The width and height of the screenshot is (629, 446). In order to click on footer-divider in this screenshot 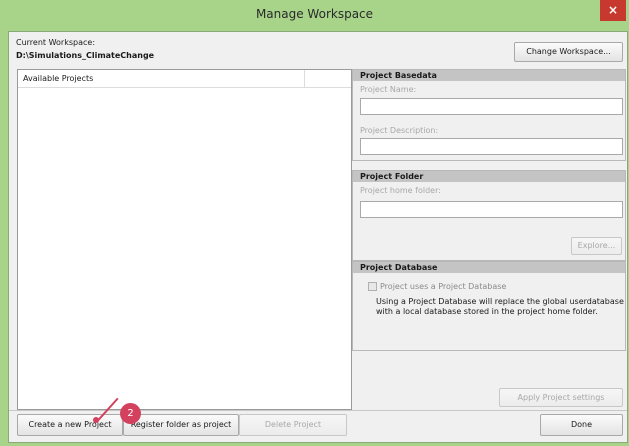, I will do `click(318, 410)`.